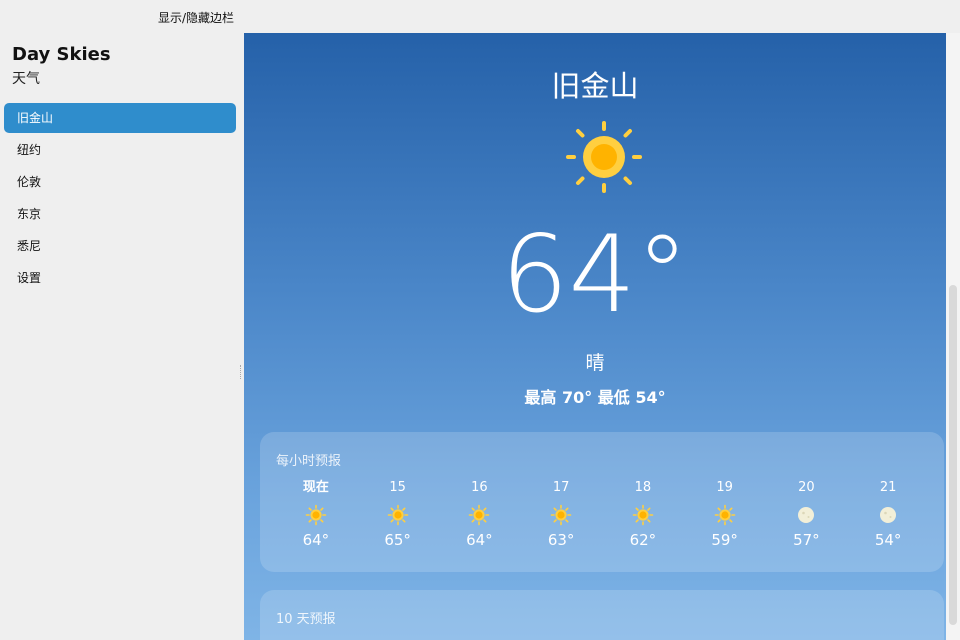  Describe the element at coordinates (309, 461) in the screenshot. I see `hourly-forecast-title: 每小时预报` at that location.